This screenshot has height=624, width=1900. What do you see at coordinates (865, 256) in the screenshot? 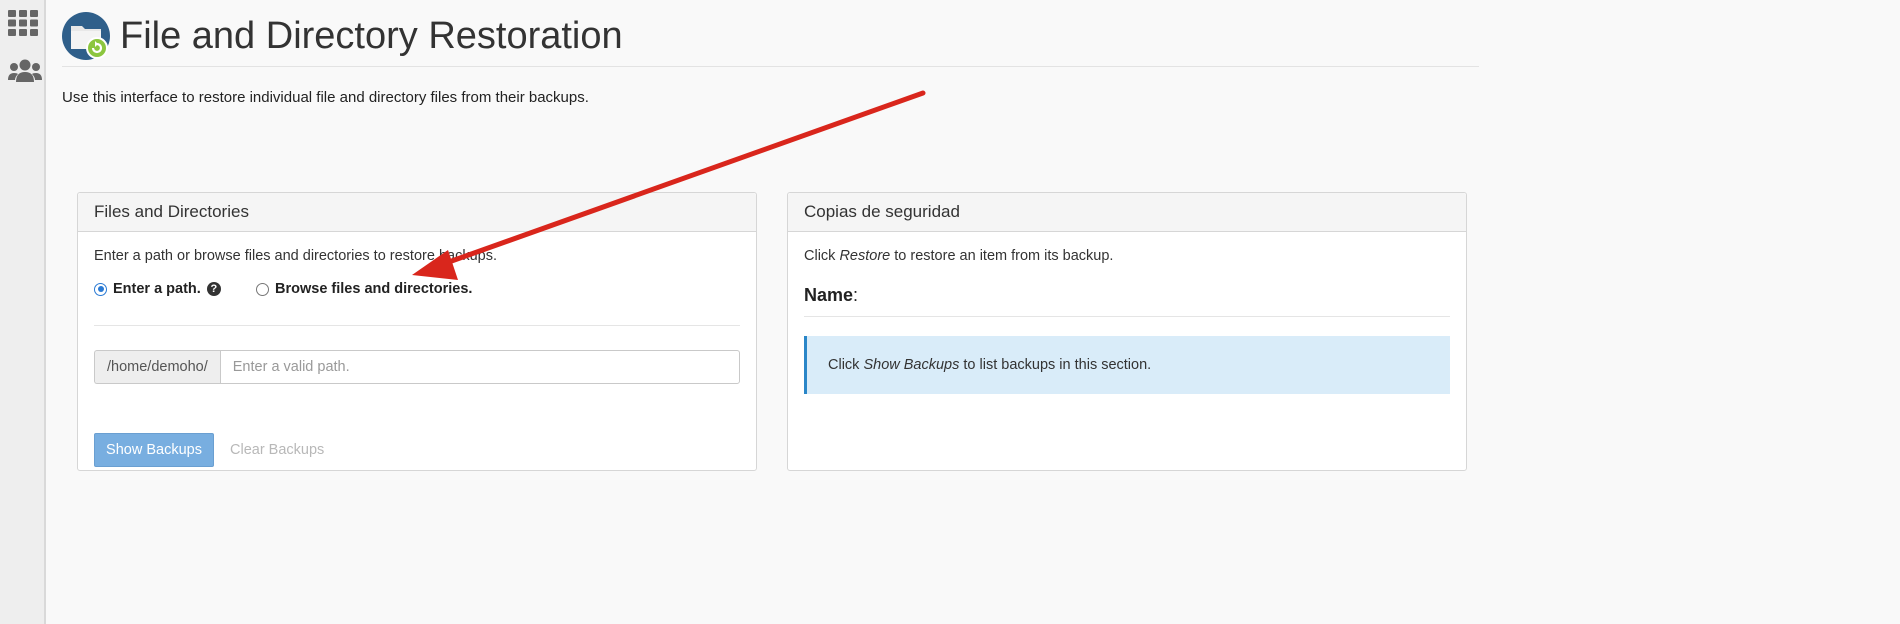
I see `backups-instr-restore: Restore` at bounding box center [865, 256].